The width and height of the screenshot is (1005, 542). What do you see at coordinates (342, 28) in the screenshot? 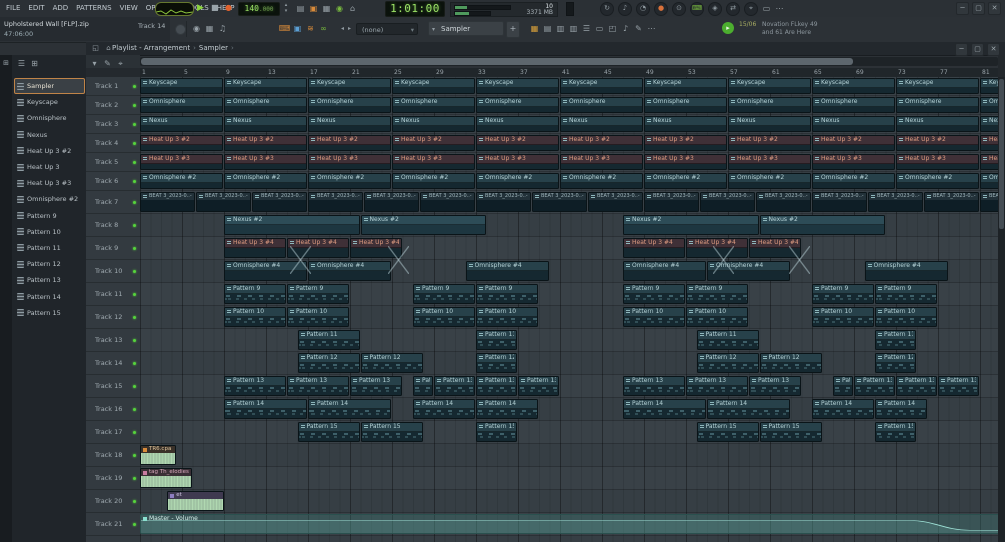
I see `prev-pattern-icon: ◂` at bounding box center [342, 28].